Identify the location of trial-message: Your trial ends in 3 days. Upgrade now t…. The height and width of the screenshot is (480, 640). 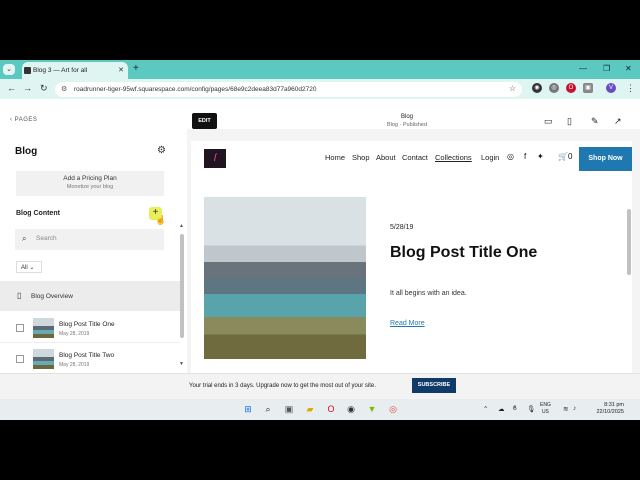
(282, 386).